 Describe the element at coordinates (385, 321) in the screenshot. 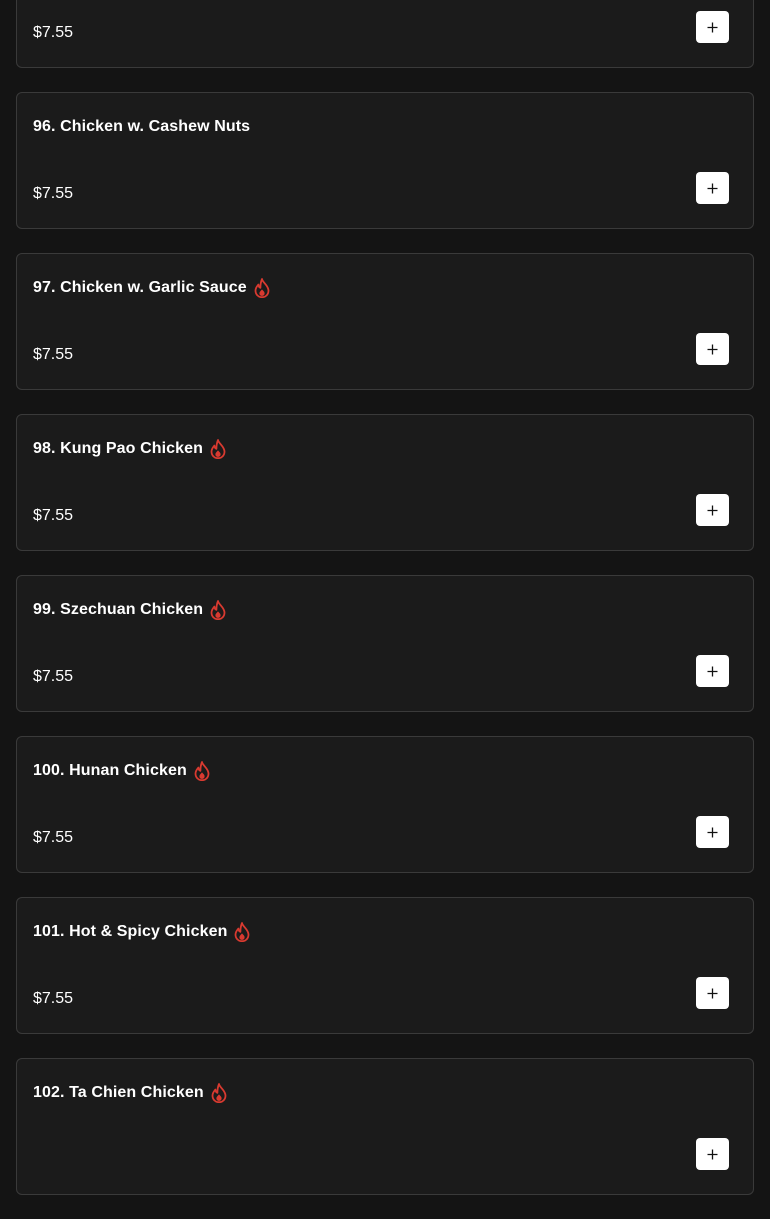

I see `menu-item-card: 97. Chicken w. Garlic Sauce $7.55` at that location.